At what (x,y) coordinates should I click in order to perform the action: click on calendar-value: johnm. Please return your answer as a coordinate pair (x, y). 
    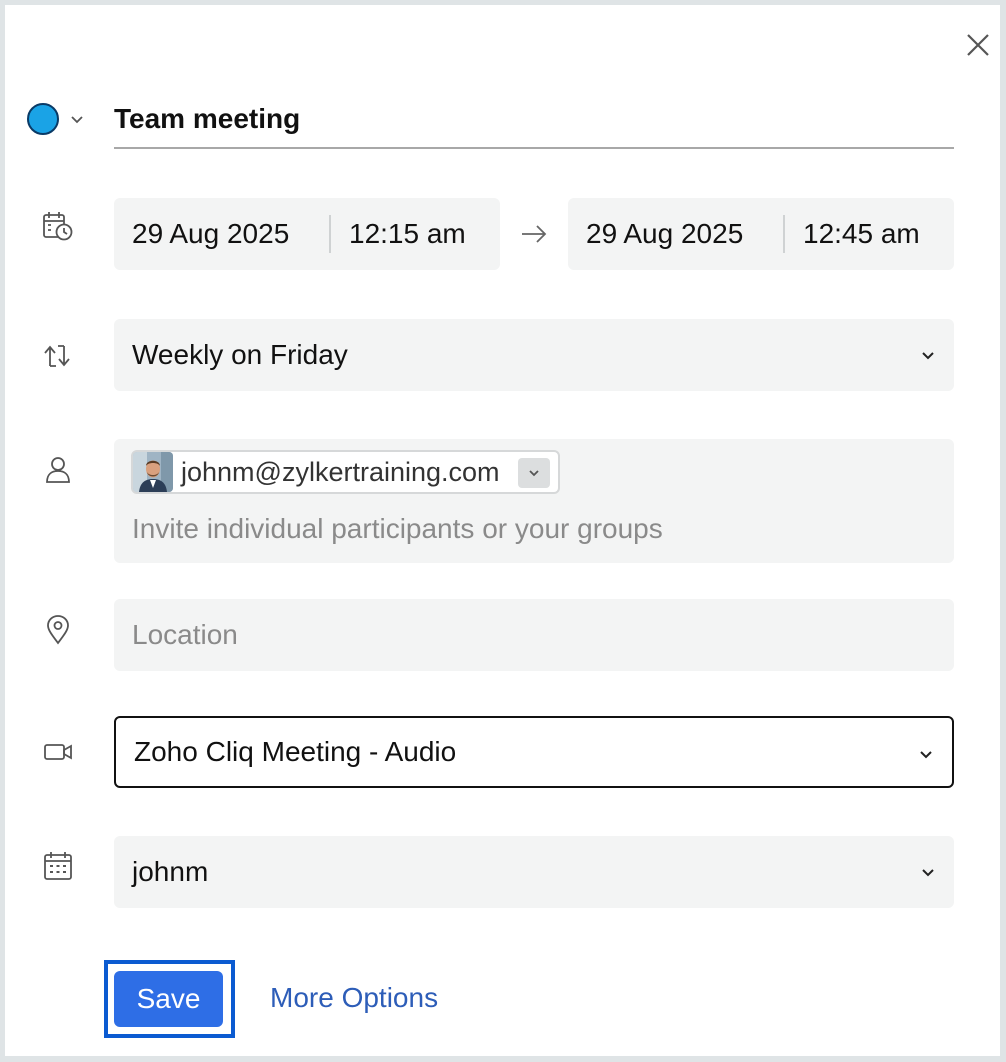
    Looking at the image, I should click on (170, 871).